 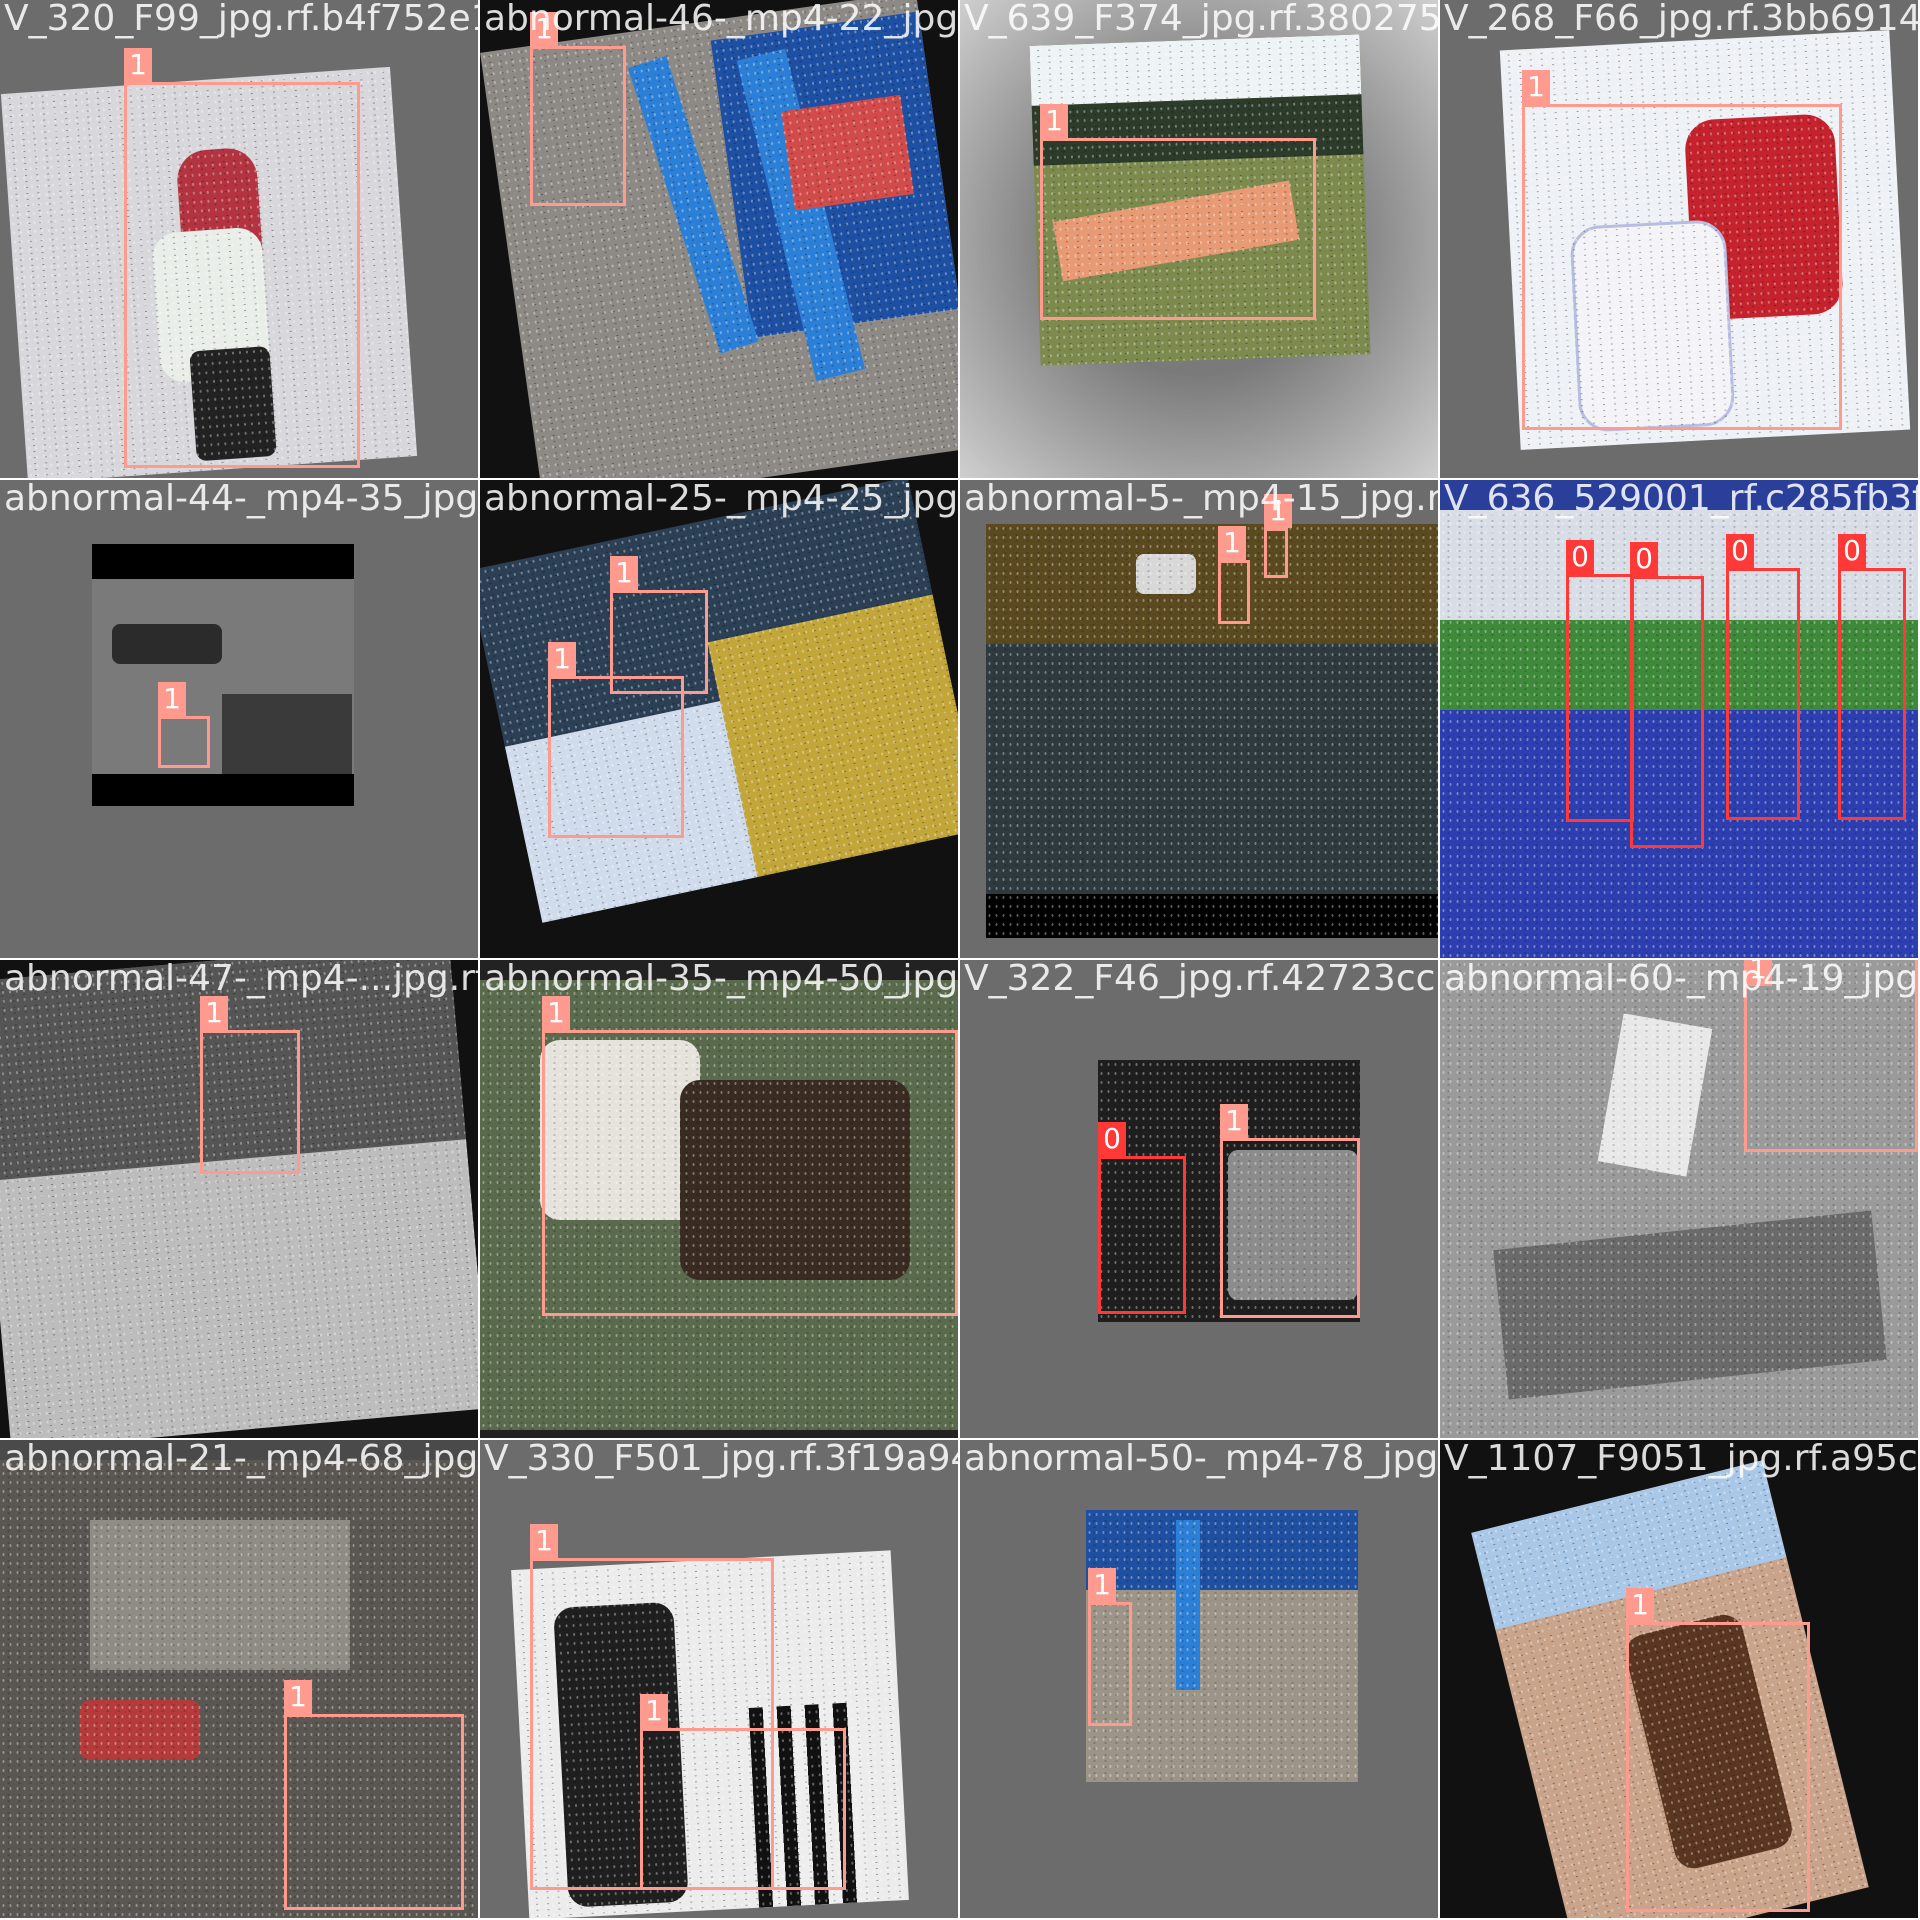 I want to click on mosaic-tile: 1 1 abnormal-5-_mp4-15_jpg.rf.0a, so click(x=1199, y=719).